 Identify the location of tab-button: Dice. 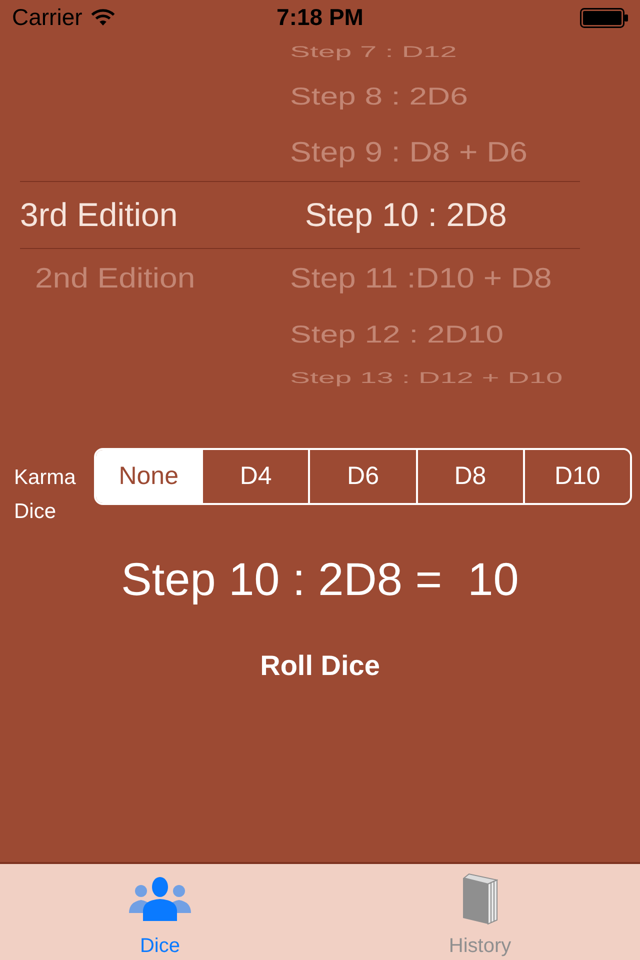
(160, 912).